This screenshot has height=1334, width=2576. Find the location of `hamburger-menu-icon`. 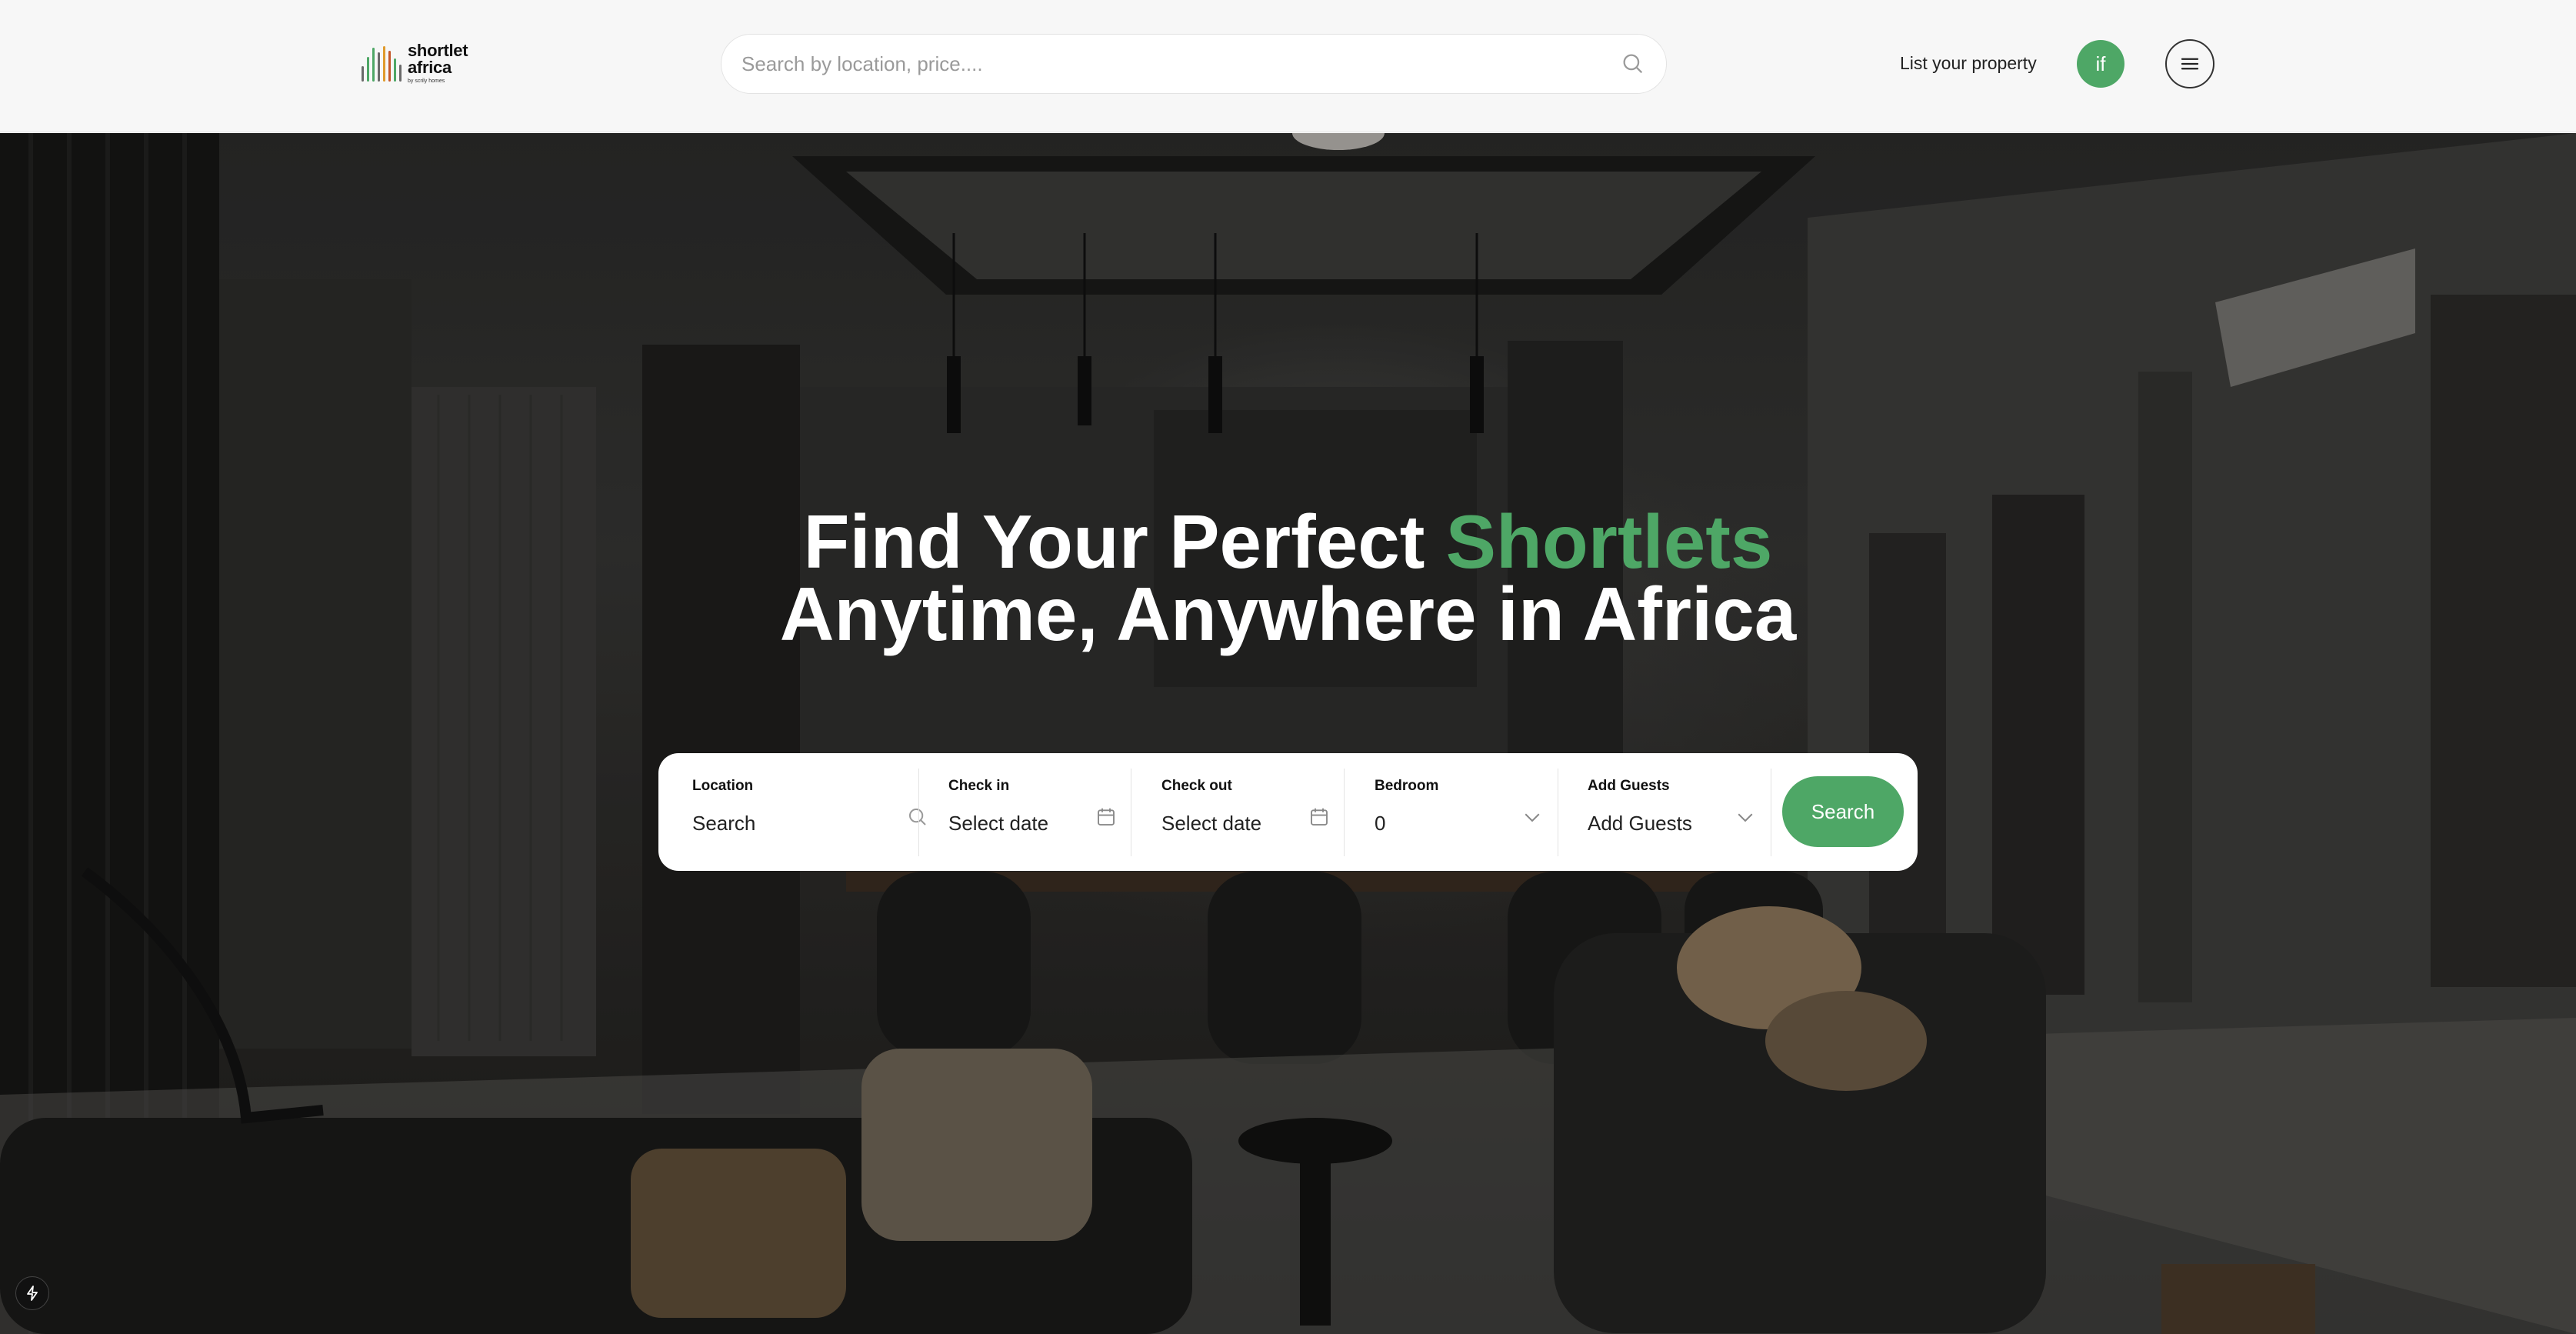

hamburger-menu-icon is located at coordinates (2190, 64).